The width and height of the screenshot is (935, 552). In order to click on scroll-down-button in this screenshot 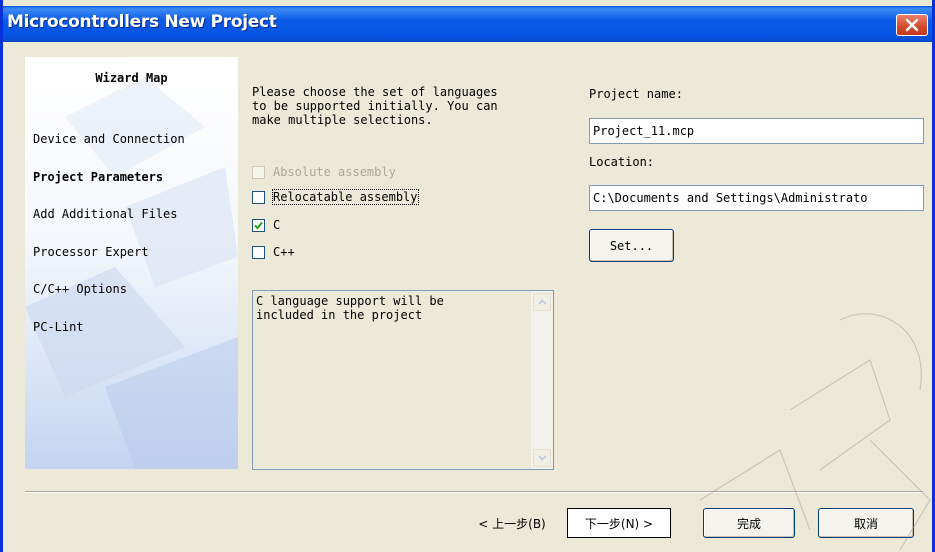, I will do `click(542, 458)`.